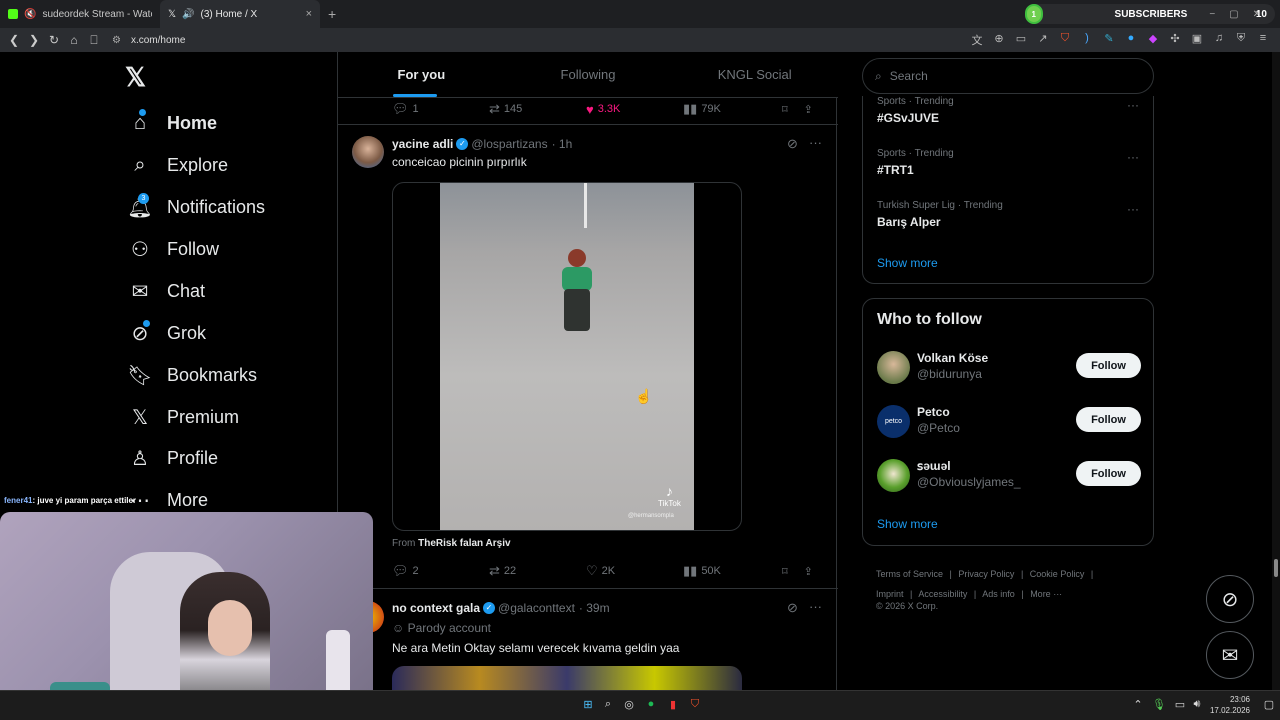  Describe the element at coordinates (907, 524) in the screenshot. I see `follow-show-more-link: Show more` at that location.